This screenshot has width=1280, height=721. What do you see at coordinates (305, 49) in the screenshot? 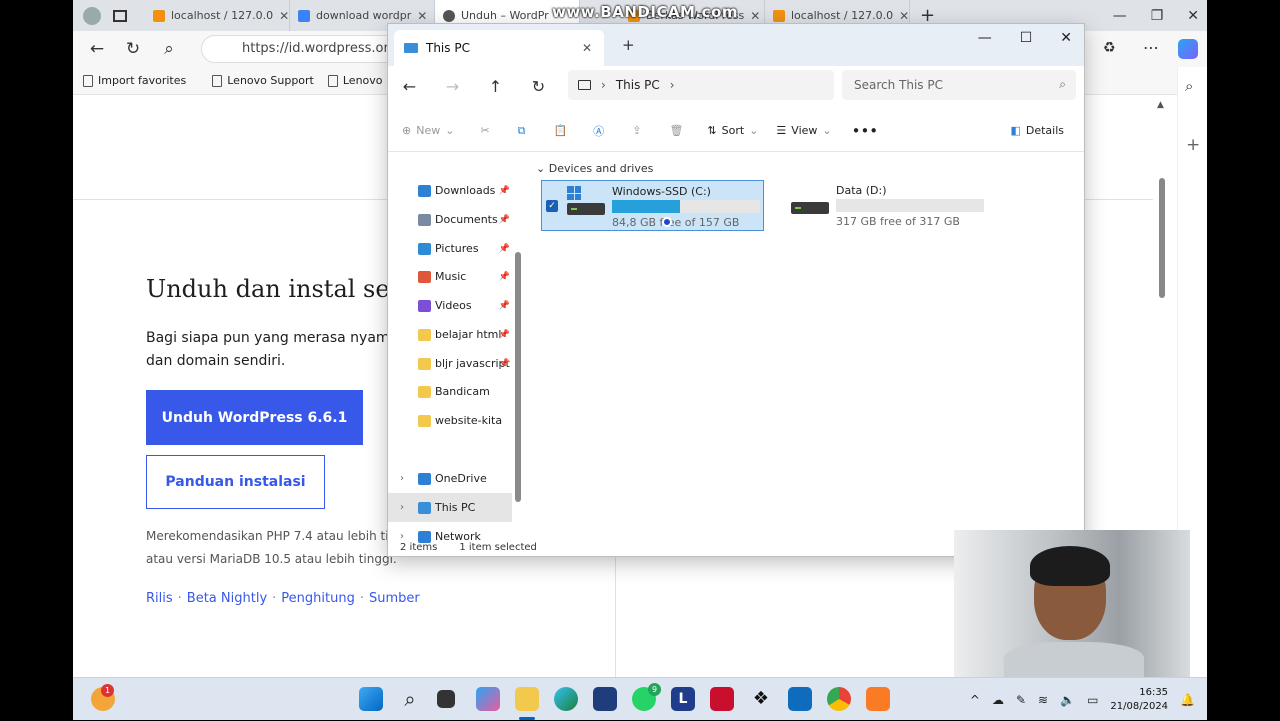
I see `url-field: https://id.wordpress.org/d` at bounding box center [305, 49].